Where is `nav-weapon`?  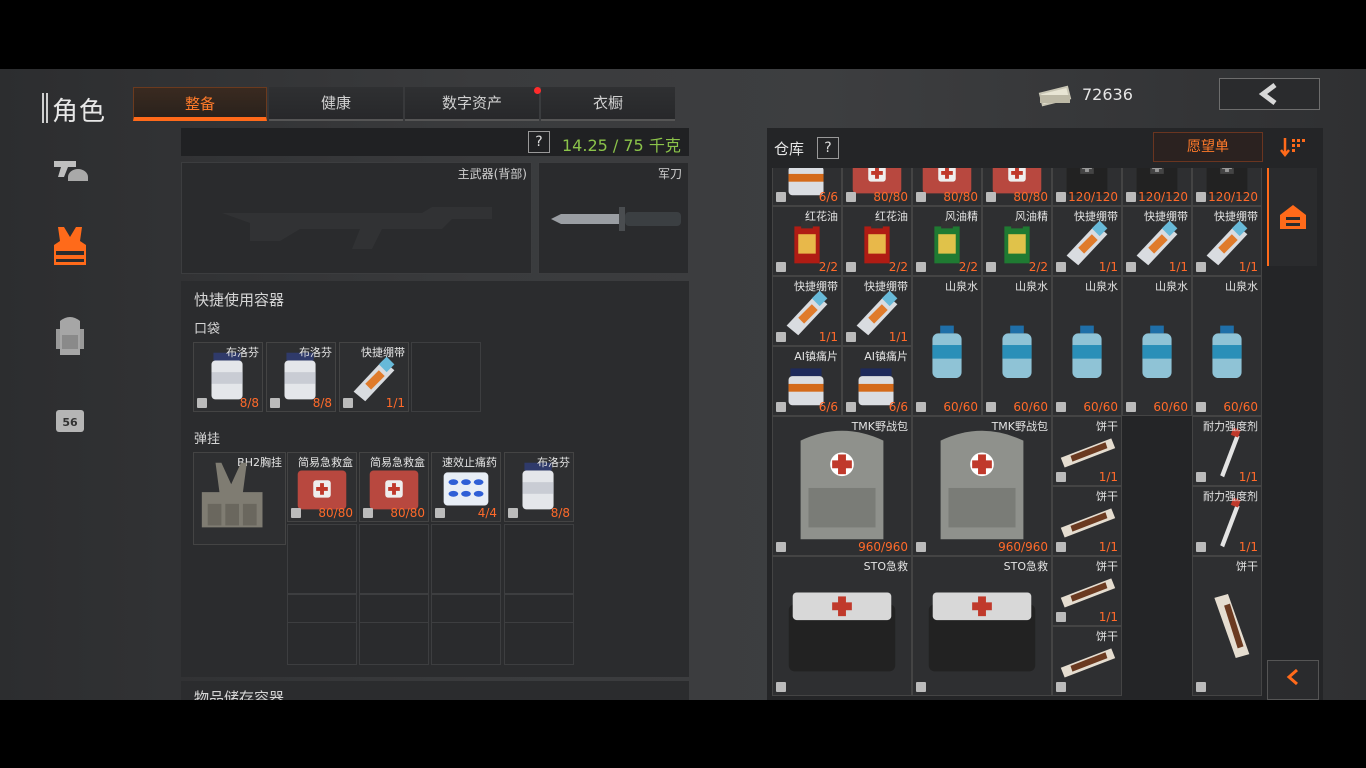
nav-weapon is located at coordinates (70, 171).